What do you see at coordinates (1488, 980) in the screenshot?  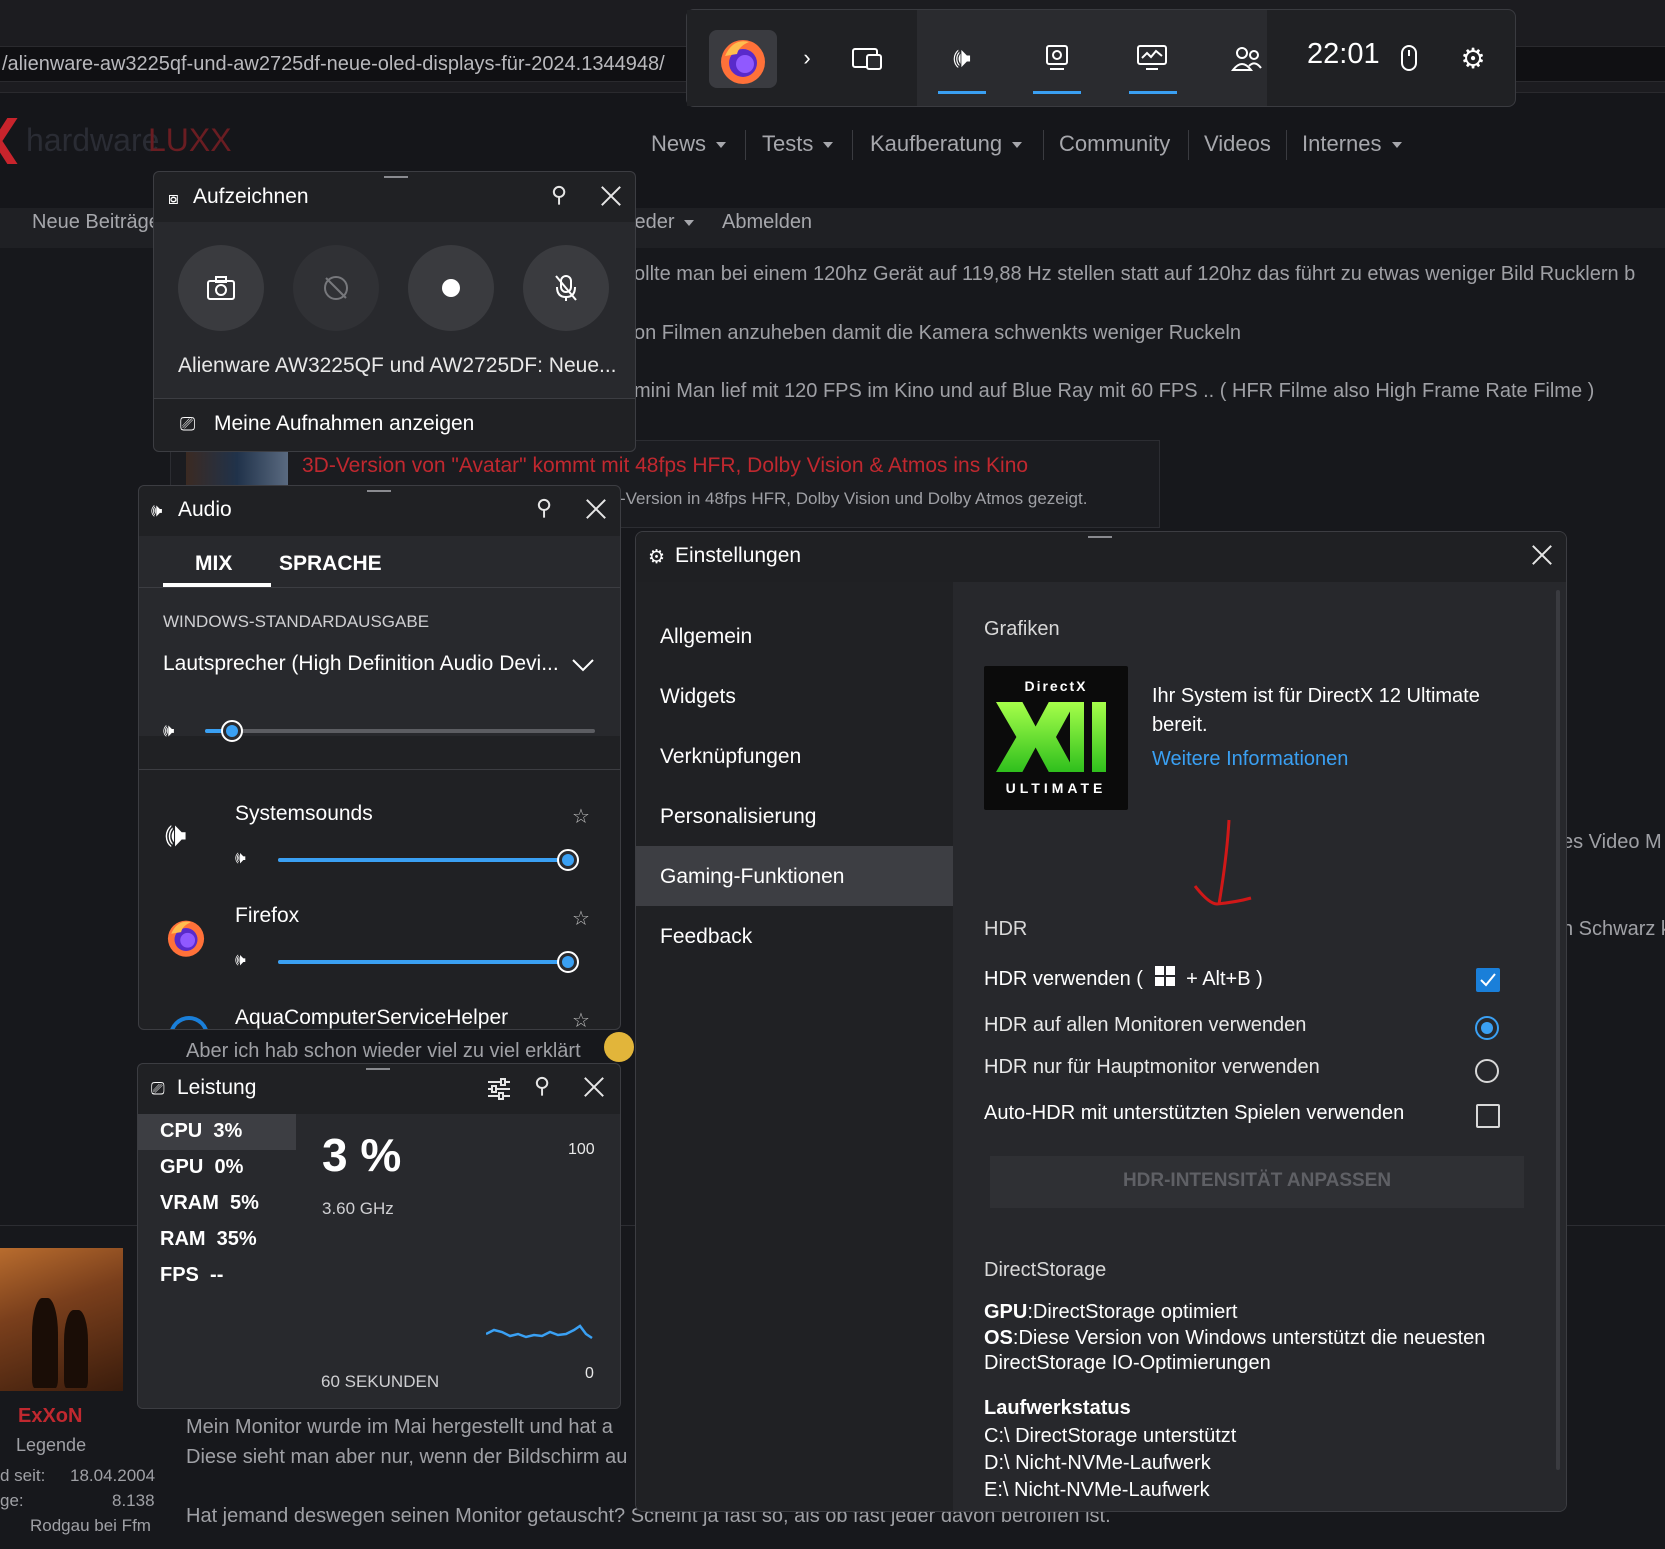 I see `hdr-use-checkbox` at bounding box center [1488, 980].